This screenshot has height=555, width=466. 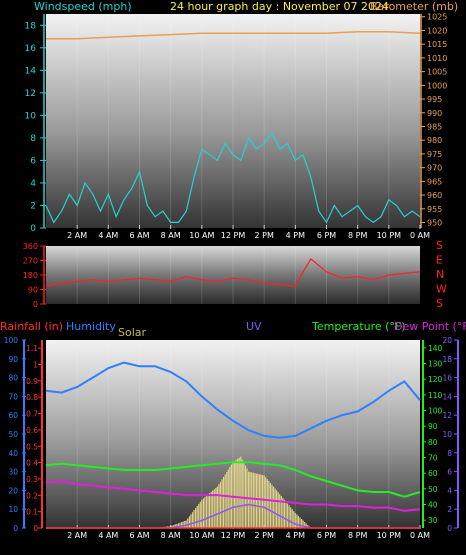 I want to click on rainfall-tick-label: 0.1, so click(x=32, y=512).